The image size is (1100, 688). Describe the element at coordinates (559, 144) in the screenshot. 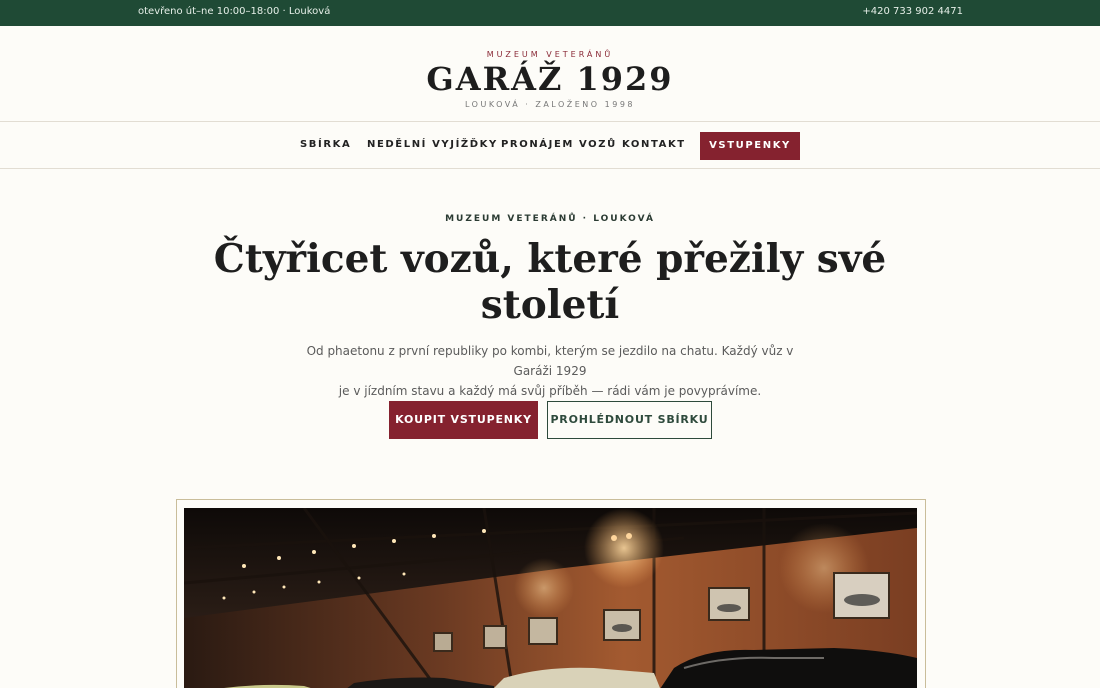

I see `nav-item-car-rental: PRONÁJEM VOZŮ` at that location.